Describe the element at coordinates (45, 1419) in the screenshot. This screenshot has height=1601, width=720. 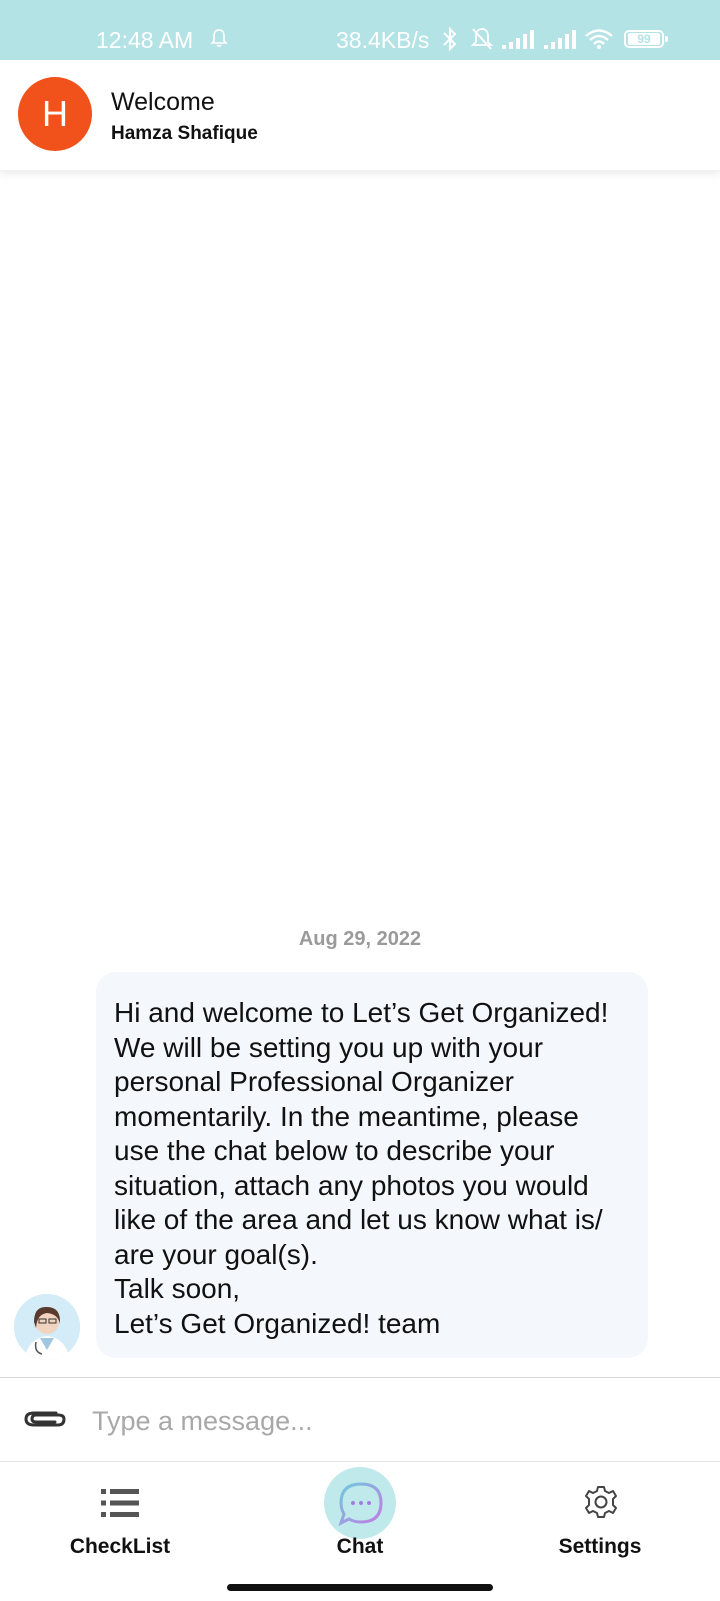
I see `attach-icon` at that location.